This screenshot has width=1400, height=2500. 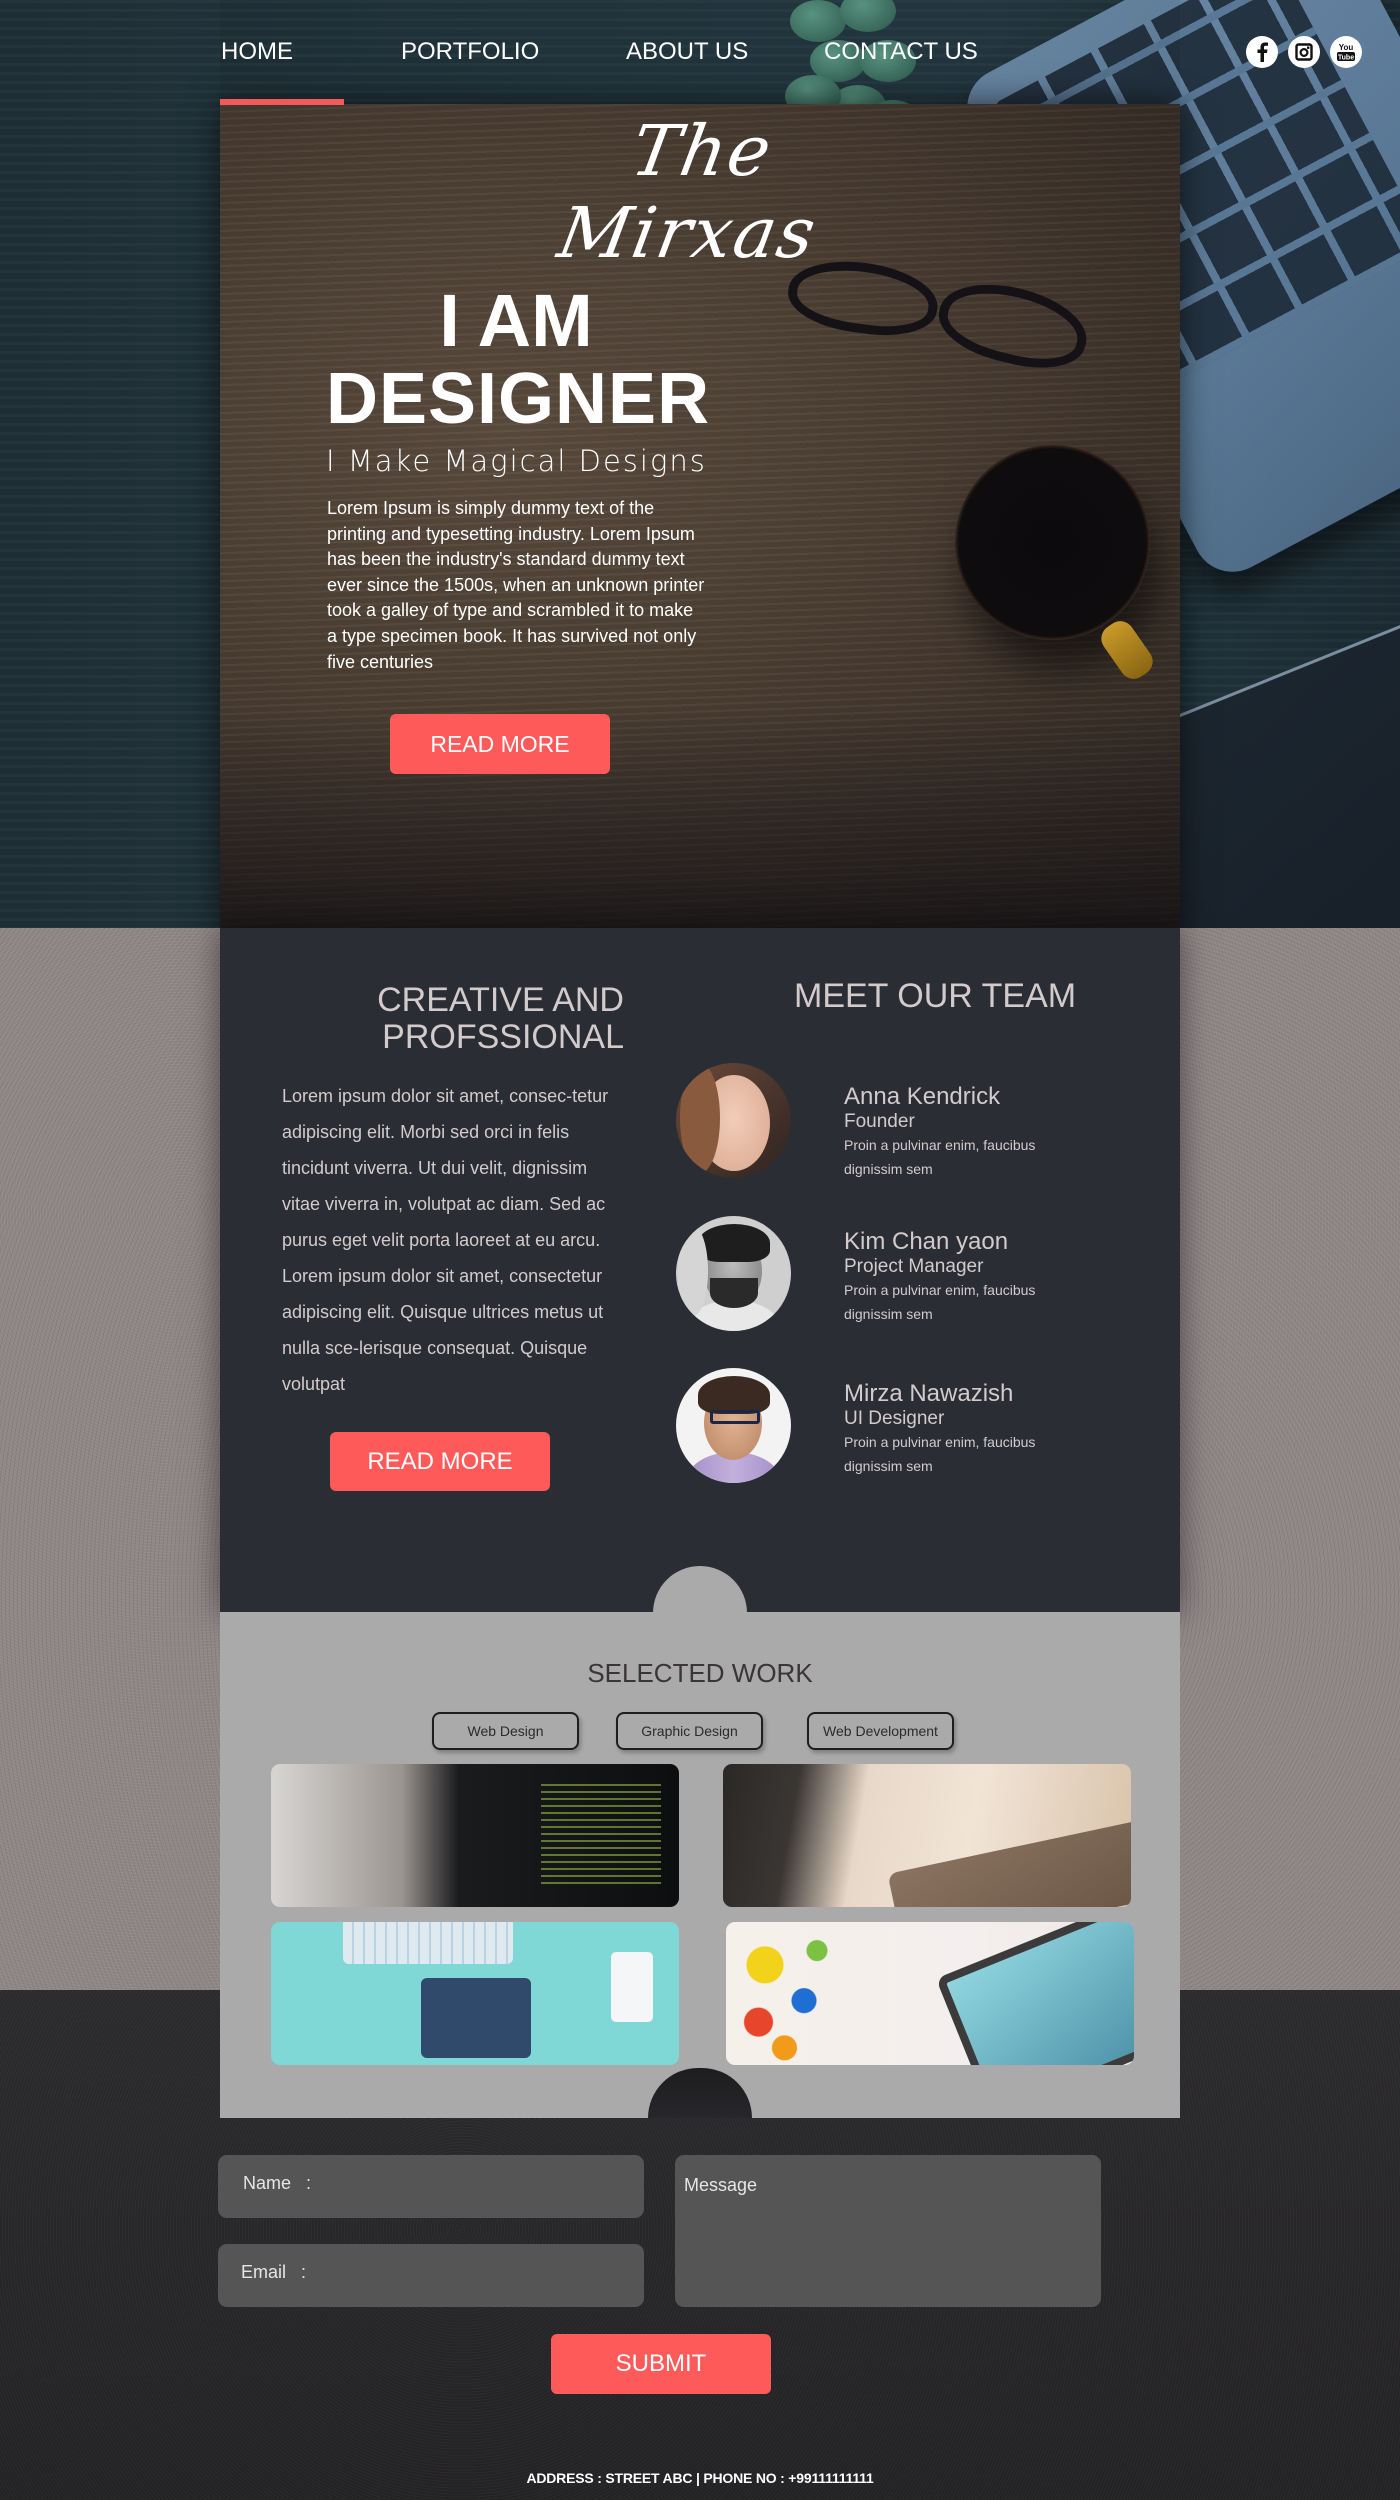 I want to click on about-title-line2: PROFSSIONAL, so click(x=503, y=1037).